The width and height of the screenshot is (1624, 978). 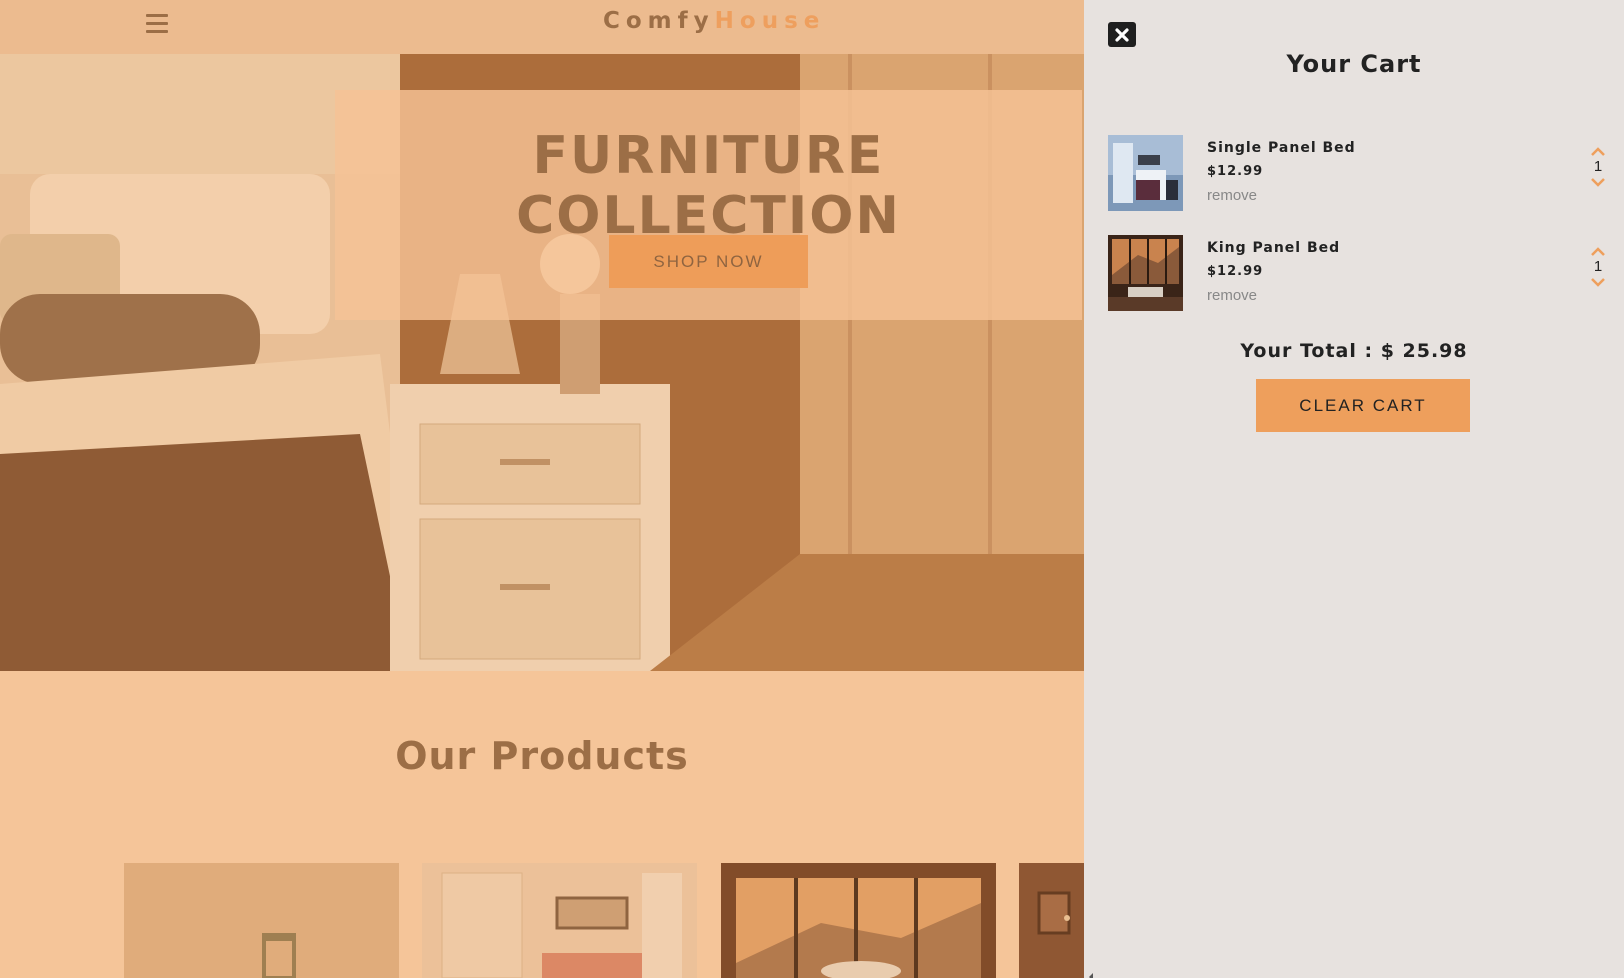 I want to click on hero-banner: FURNITURE COLLECTION SHOP NOW, so click(x=708, y=205).